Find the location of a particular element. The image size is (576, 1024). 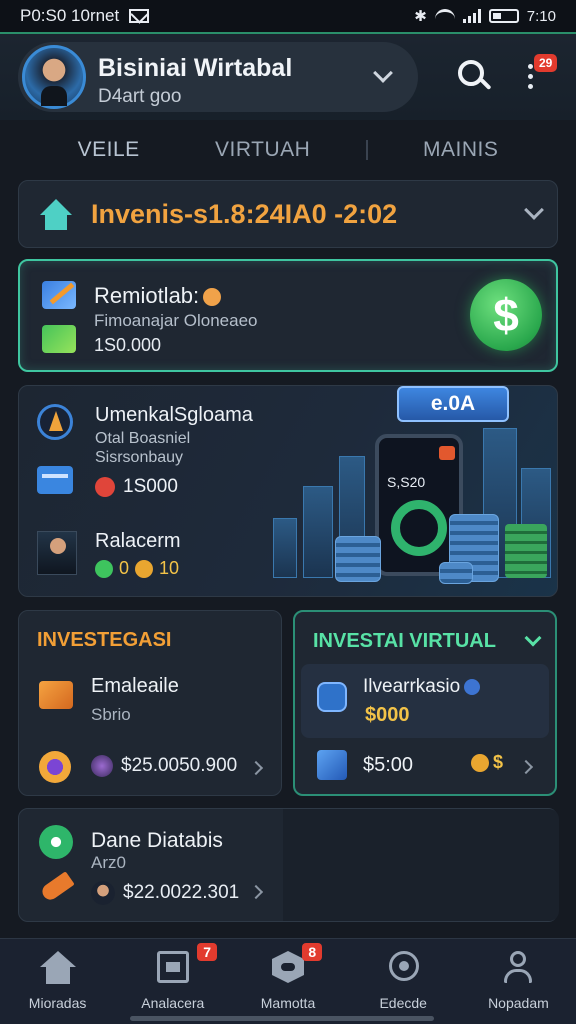

nav-item-nopadam: Nopadam is located at coordinates (518, 981).